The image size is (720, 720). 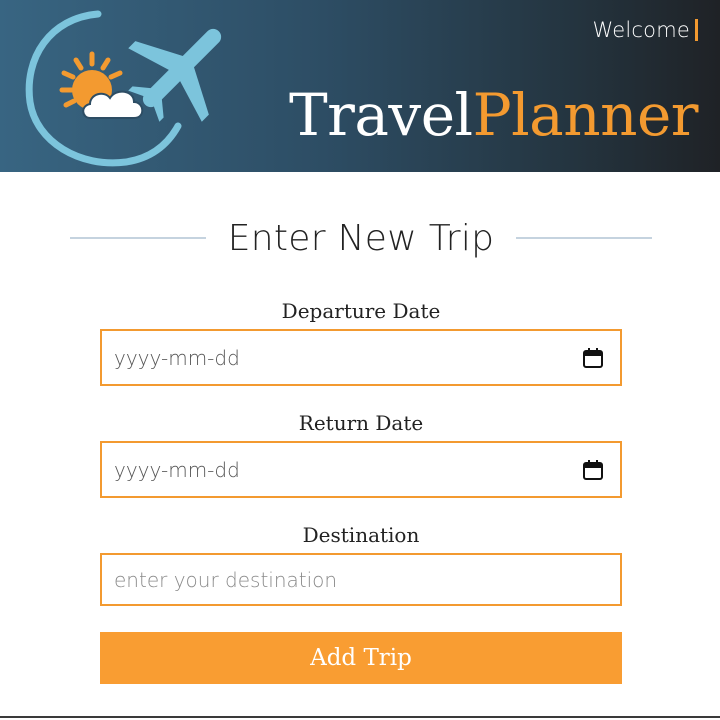 I want to click on return-date-input: yyyy-mm-dd, so click(x=361, y=469).